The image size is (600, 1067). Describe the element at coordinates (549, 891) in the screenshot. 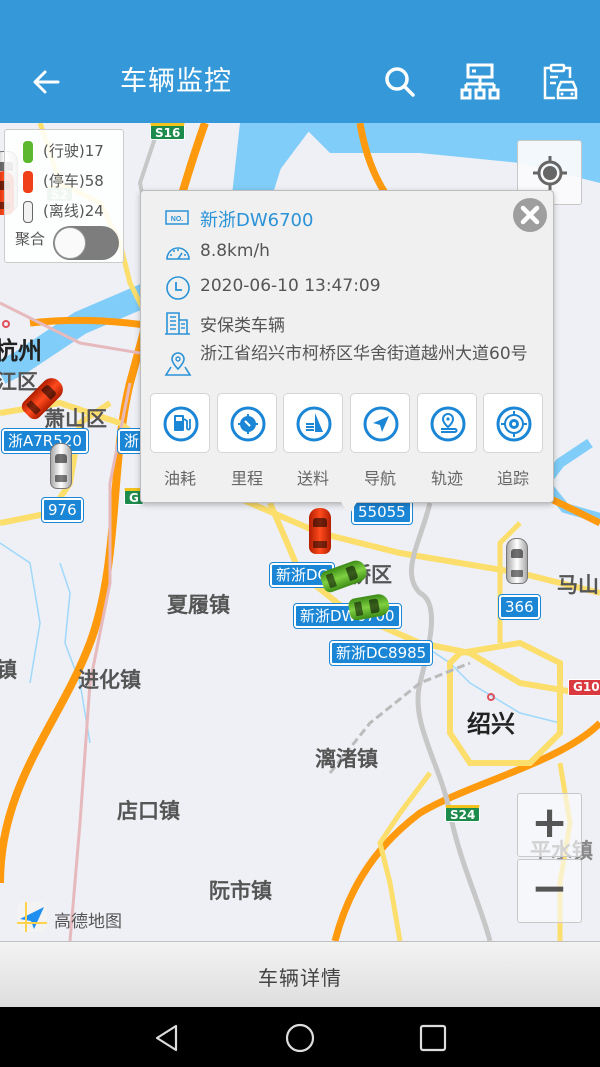

I see `zoom-out-button: −` at that location.